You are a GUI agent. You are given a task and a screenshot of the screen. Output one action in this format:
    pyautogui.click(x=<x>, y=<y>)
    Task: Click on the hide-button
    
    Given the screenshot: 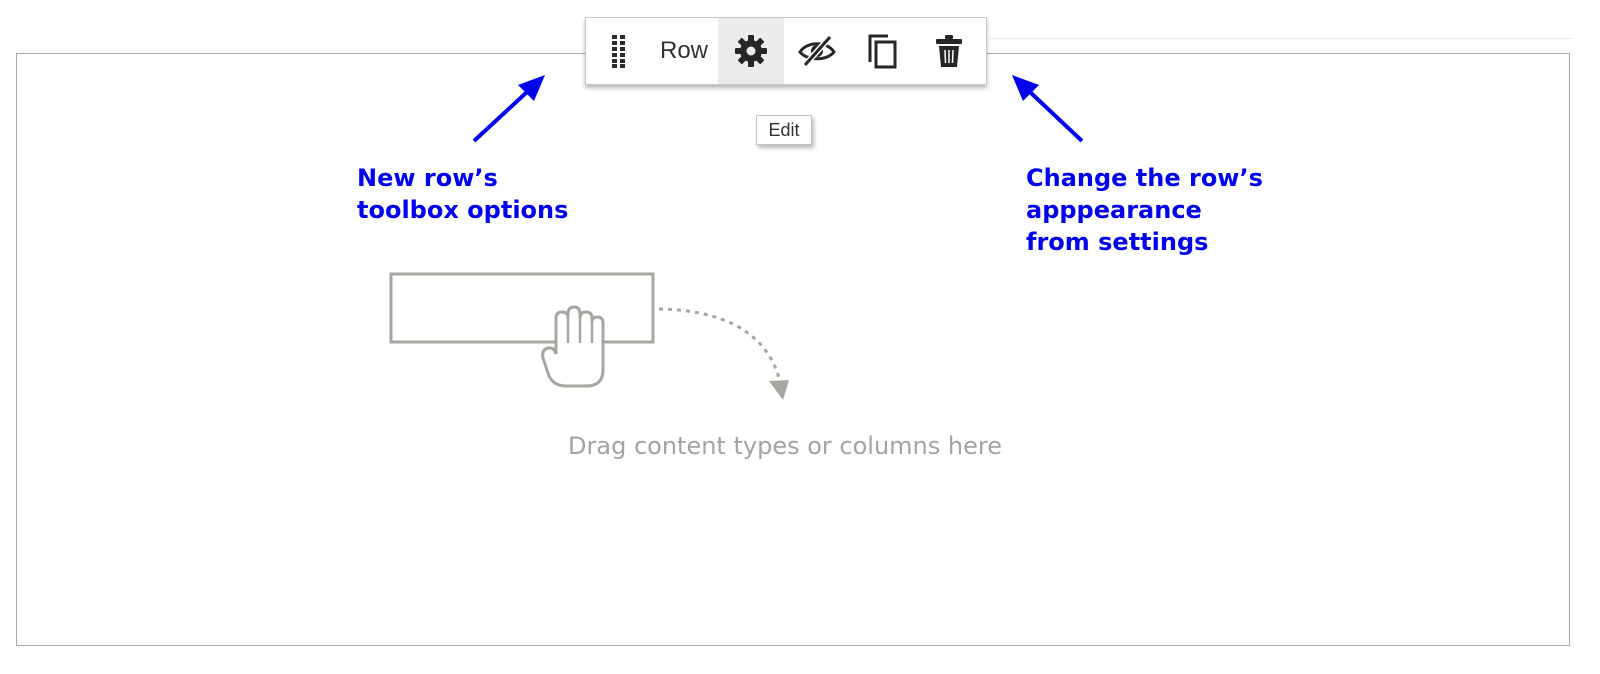 What is the action you would take?
    pyautogui.click(x=817, y=51)
    